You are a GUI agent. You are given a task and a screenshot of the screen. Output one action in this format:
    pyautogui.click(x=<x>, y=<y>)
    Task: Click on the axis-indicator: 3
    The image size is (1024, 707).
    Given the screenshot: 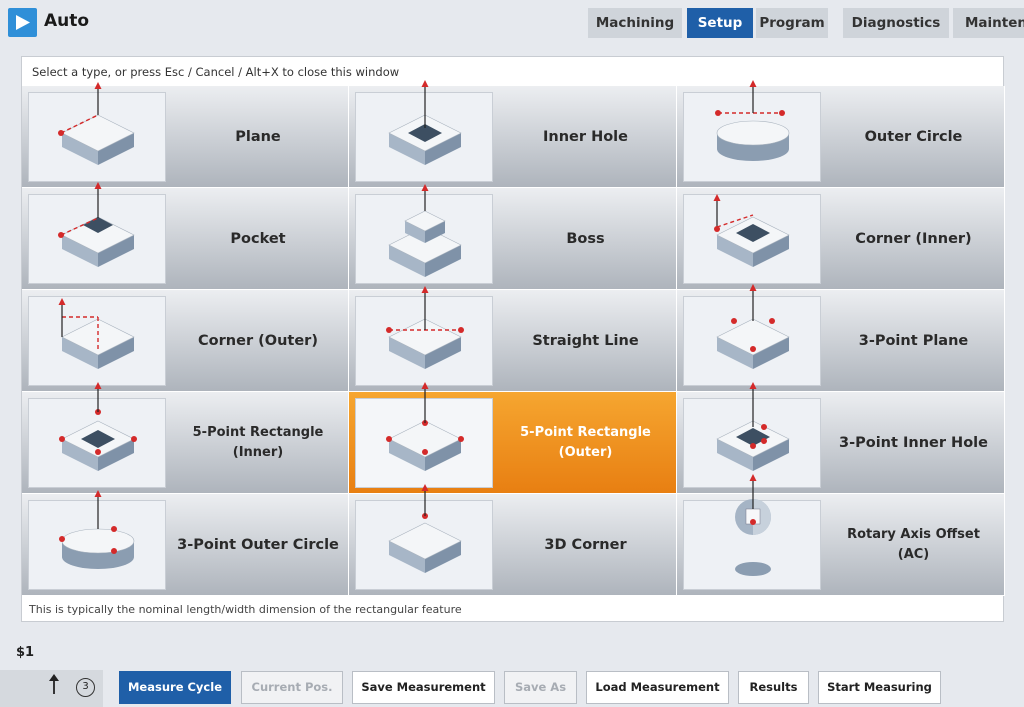 What is the action you would take?
    pyautogui.click(x=51, y=688)
    